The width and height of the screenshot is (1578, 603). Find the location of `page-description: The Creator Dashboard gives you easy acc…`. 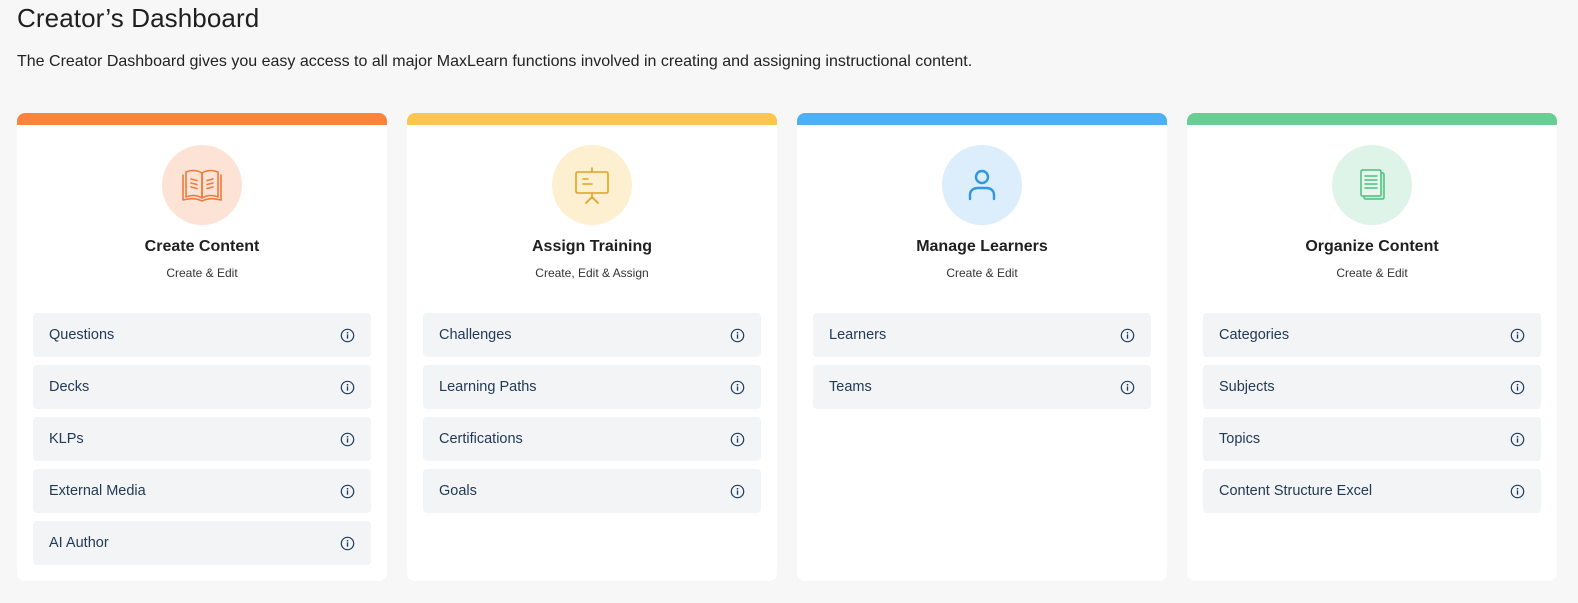

page-description: The Creator Dashboard gives you easy acc… is located at coordinates (495, 61).